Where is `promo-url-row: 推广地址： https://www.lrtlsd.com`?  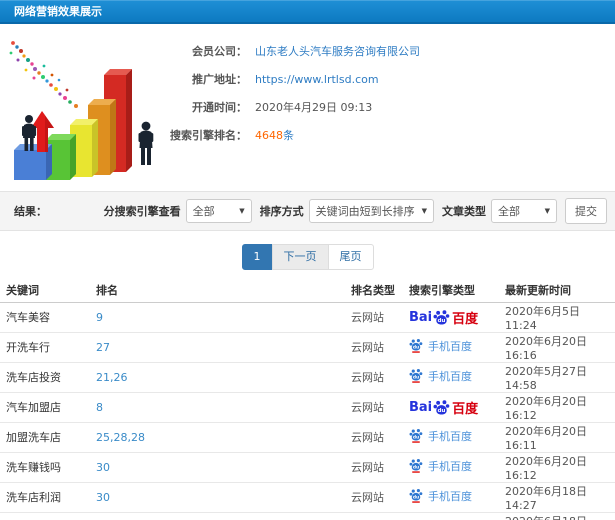
promo-url-row: 推广地址： https://www.lrtlsd.com is located at coordinates (287, 79).